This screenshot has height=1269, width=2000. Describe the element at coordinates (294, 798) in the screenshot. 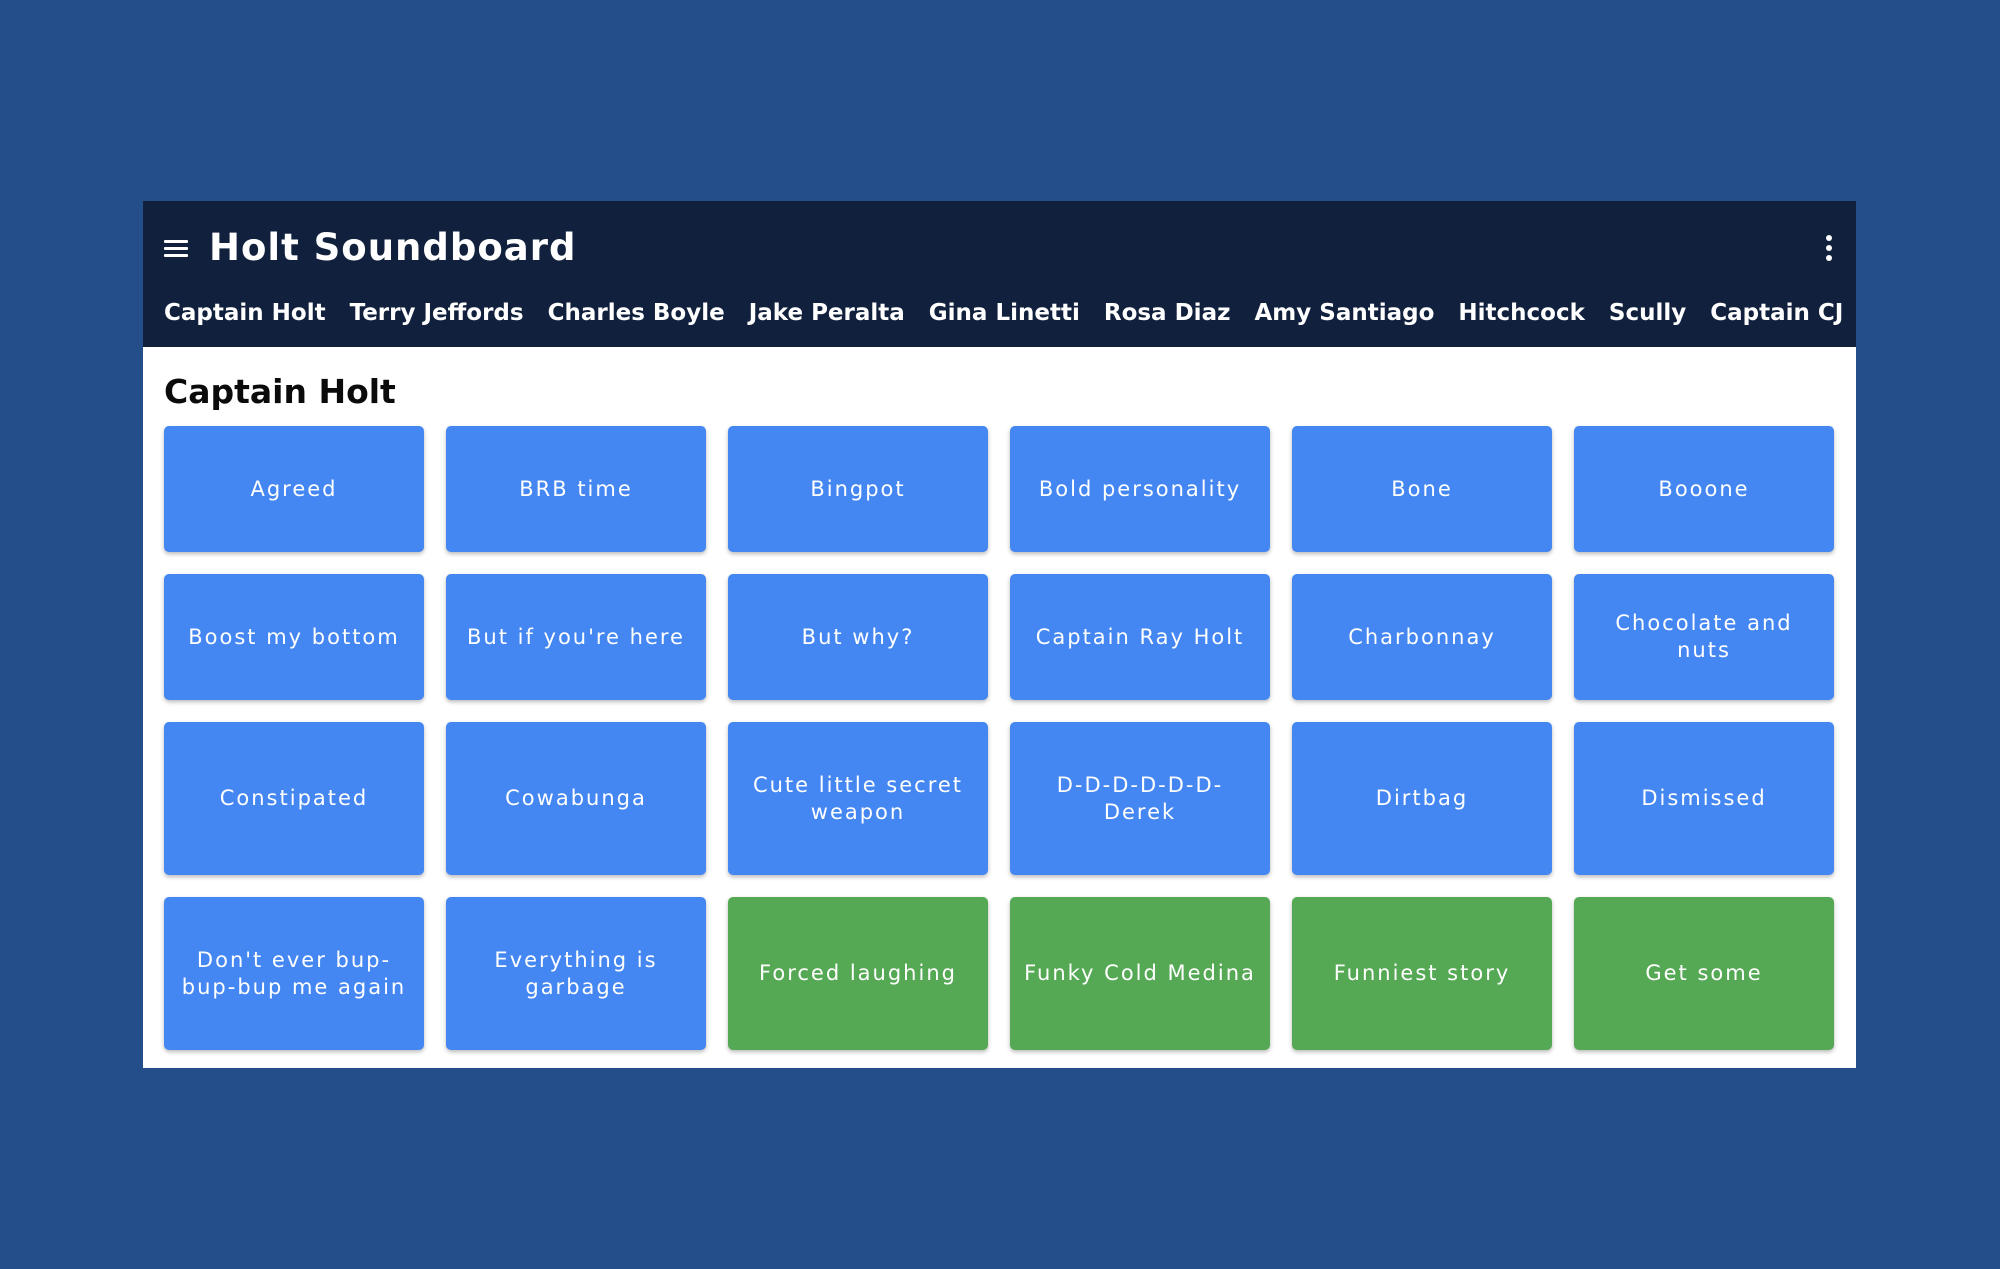

I see `sound-button: Constipated` at that location.